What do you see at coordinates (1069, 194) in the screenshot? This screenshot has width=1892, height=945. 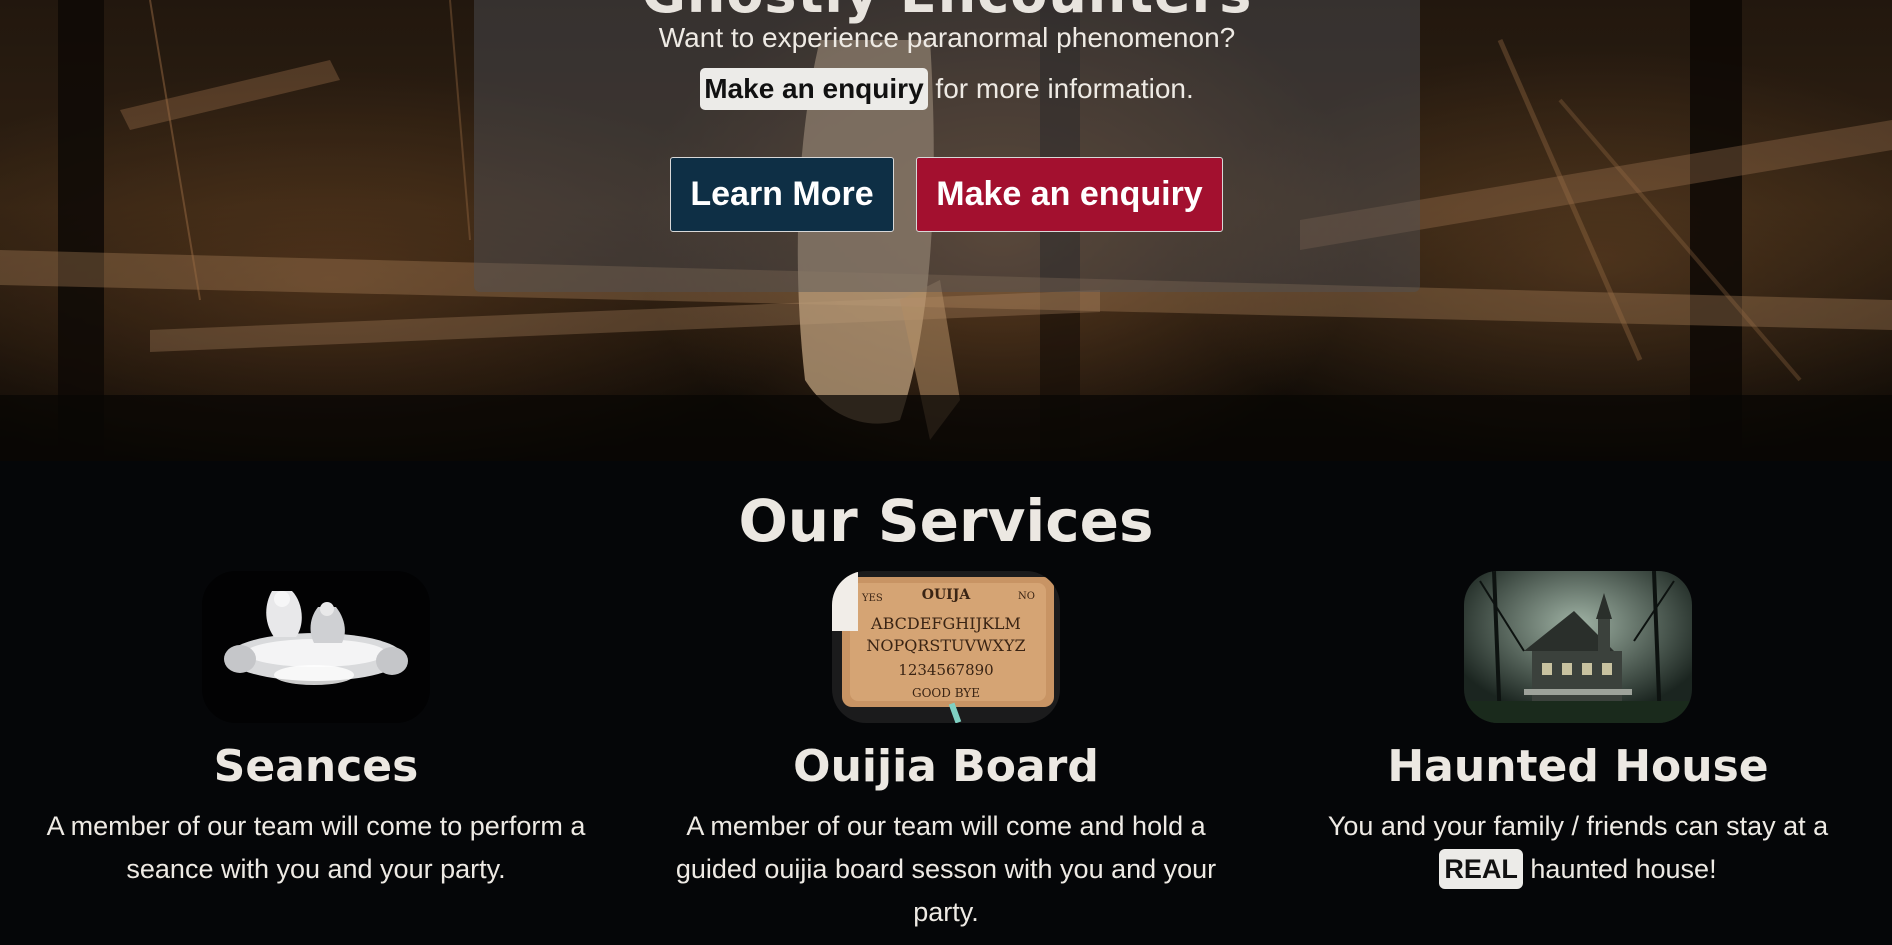 I see `make-enquiry-button: Make an enquiry` at bounding box center [1069, 194].